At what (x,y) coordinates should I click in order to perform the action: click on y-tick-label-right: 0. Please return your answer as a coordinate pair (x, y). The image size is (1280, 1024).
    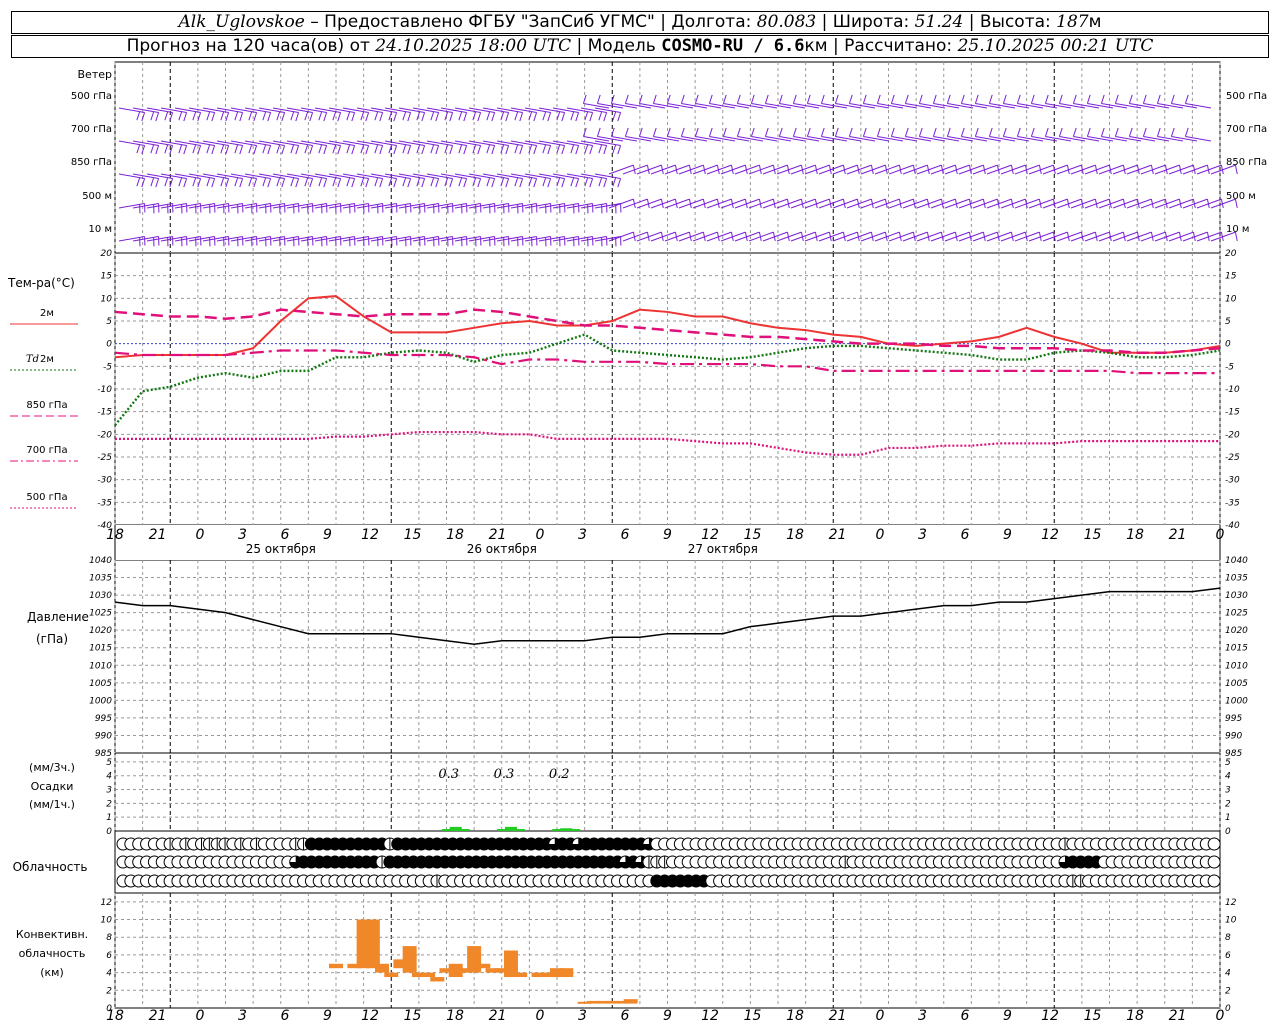
    Looking at the image, I should click on (1228, 832).